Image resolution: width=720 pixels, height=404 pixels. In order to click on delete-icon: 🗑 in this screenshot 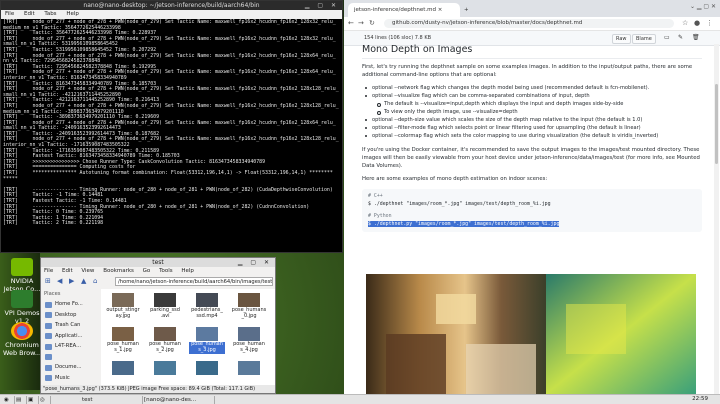, I will do `click(696, 37)`.